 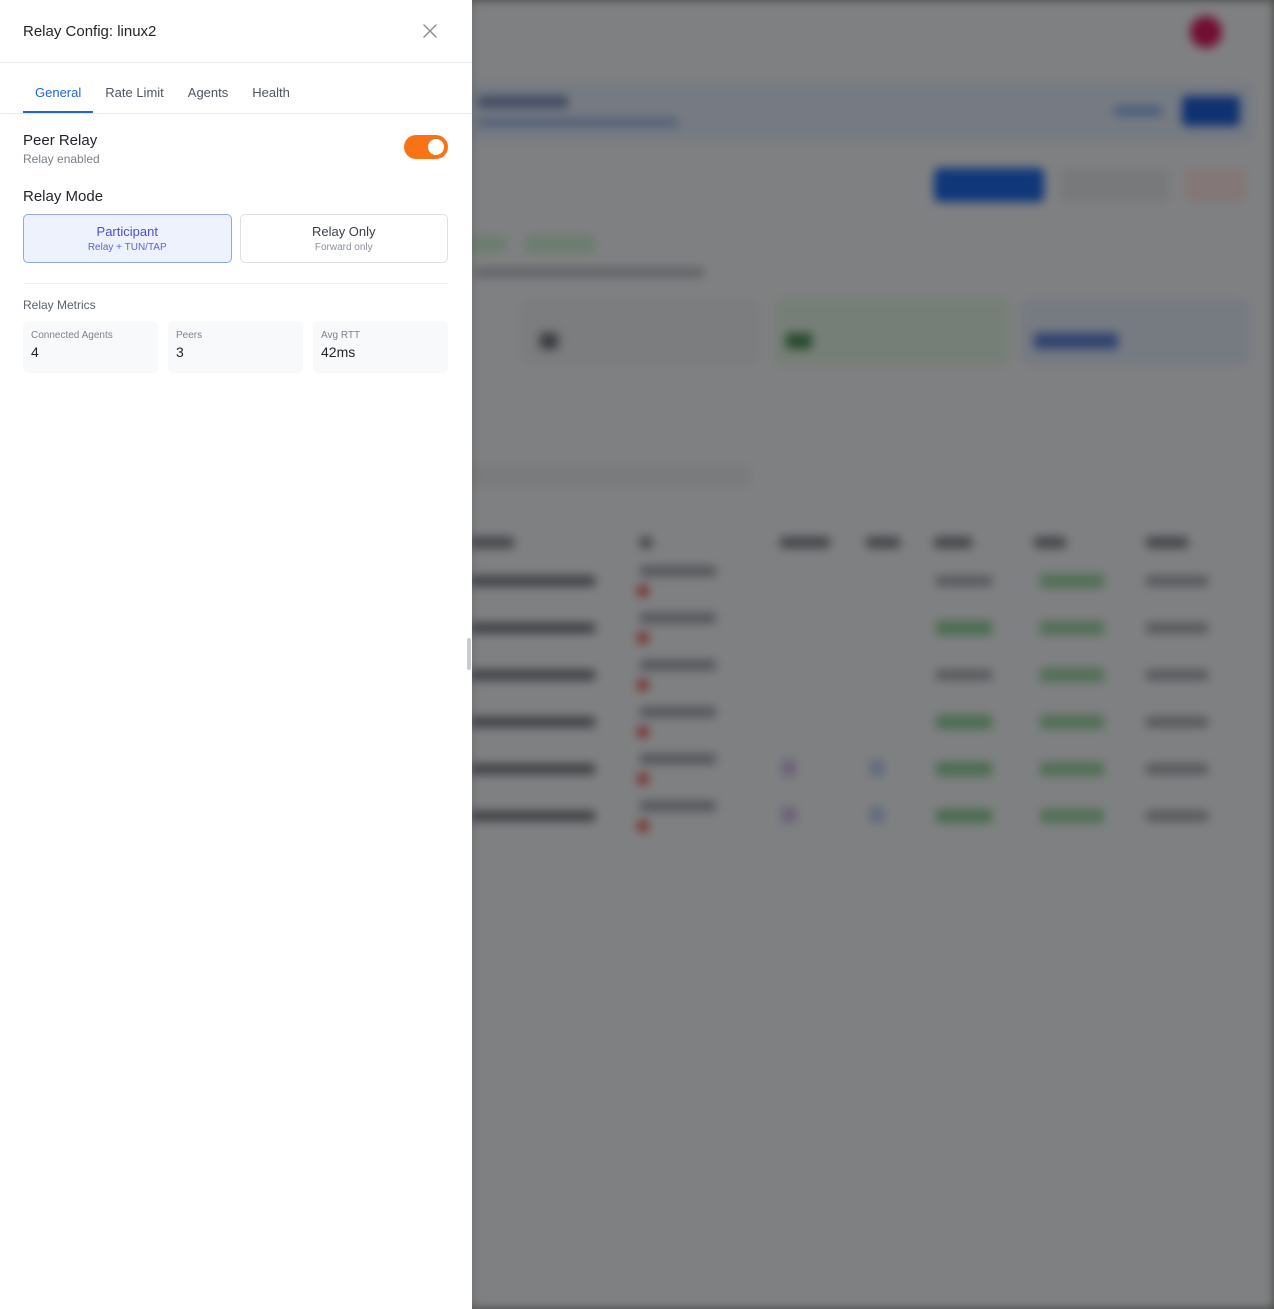 I want to click on mode-option-desc: Relay + TUN/TAP, so click(x=127, y=247).